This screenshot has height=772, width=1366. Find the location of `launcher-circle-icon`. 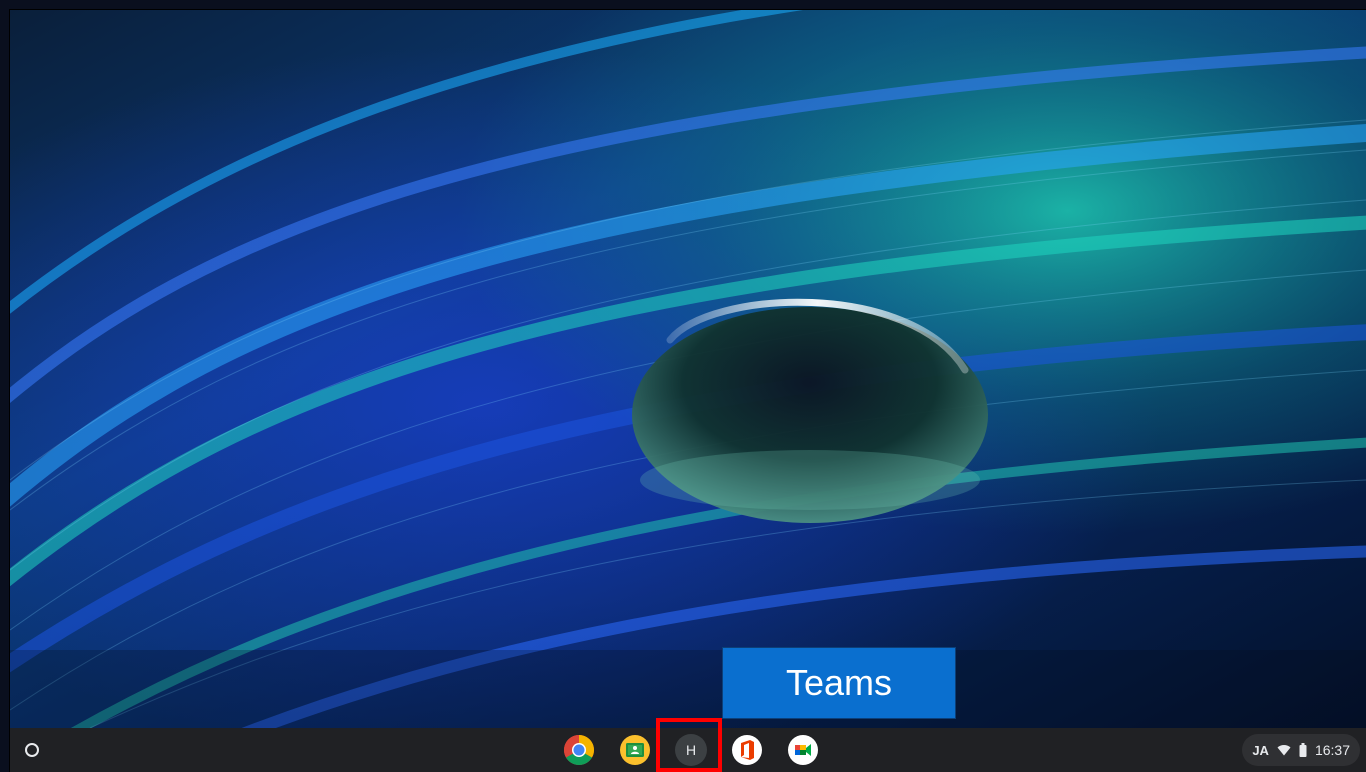

launcher-circle-icon is located at coordinates (32, 750).